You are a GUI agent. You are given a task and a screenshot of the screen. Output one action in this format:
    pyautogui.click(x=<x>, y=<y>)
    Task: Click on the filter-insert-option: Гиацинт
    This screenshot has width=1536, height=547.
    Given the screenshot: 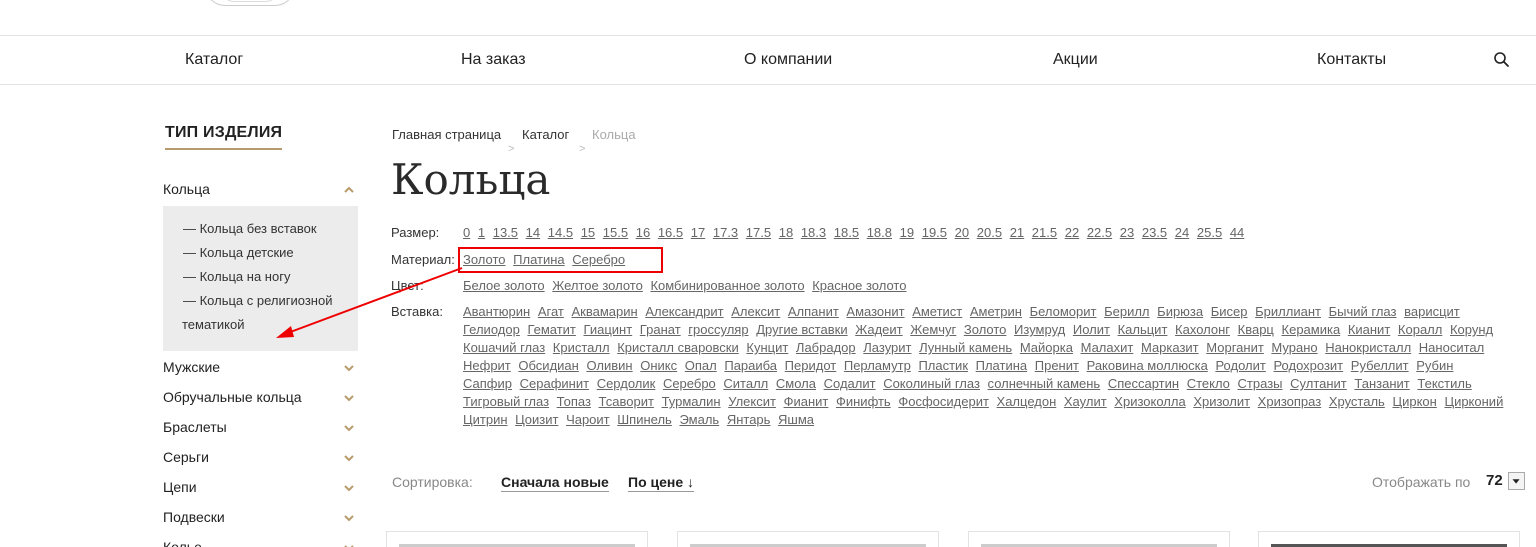 What is the action you would take?
    pyautogui.click(x=608, y=329)
    